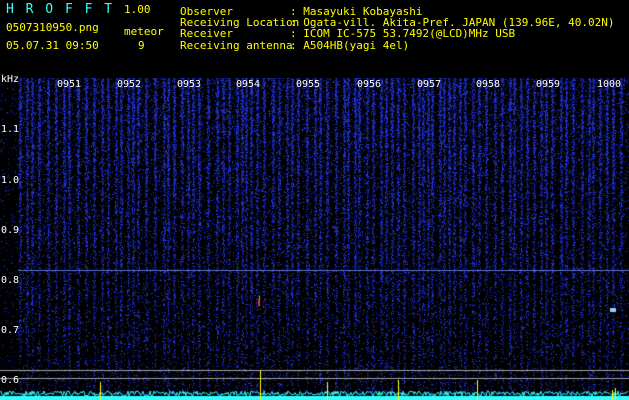 The width and height of the screenshot is (629, 400). I want to click on file-name: 0507310950.png, so click(52, 27).